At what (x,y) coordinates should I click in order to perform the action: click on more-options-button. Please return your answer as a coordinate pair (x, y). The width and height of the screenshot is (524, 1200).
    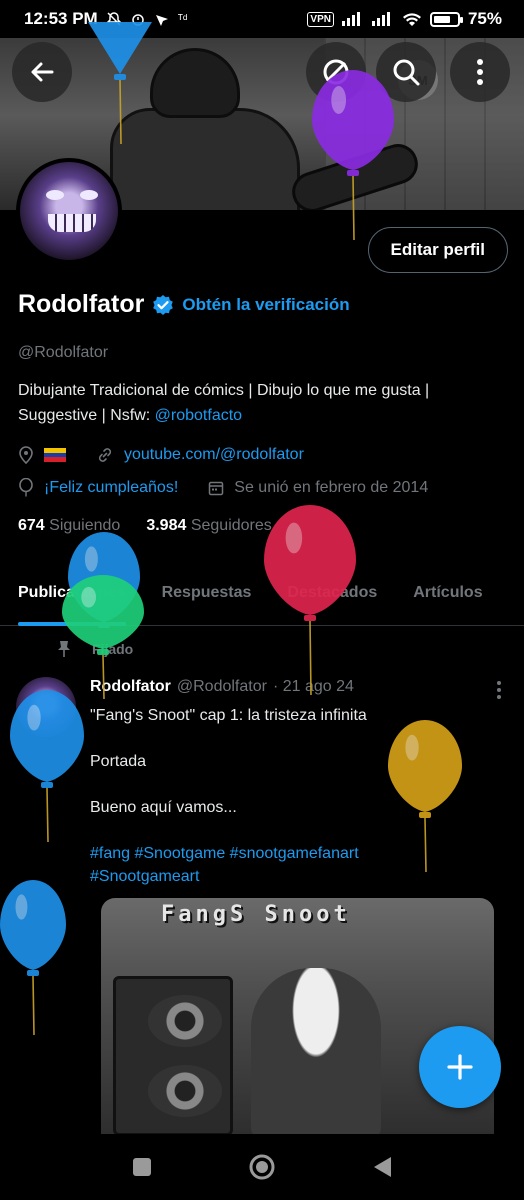
    Looking at the image, I should click on (480, 72).